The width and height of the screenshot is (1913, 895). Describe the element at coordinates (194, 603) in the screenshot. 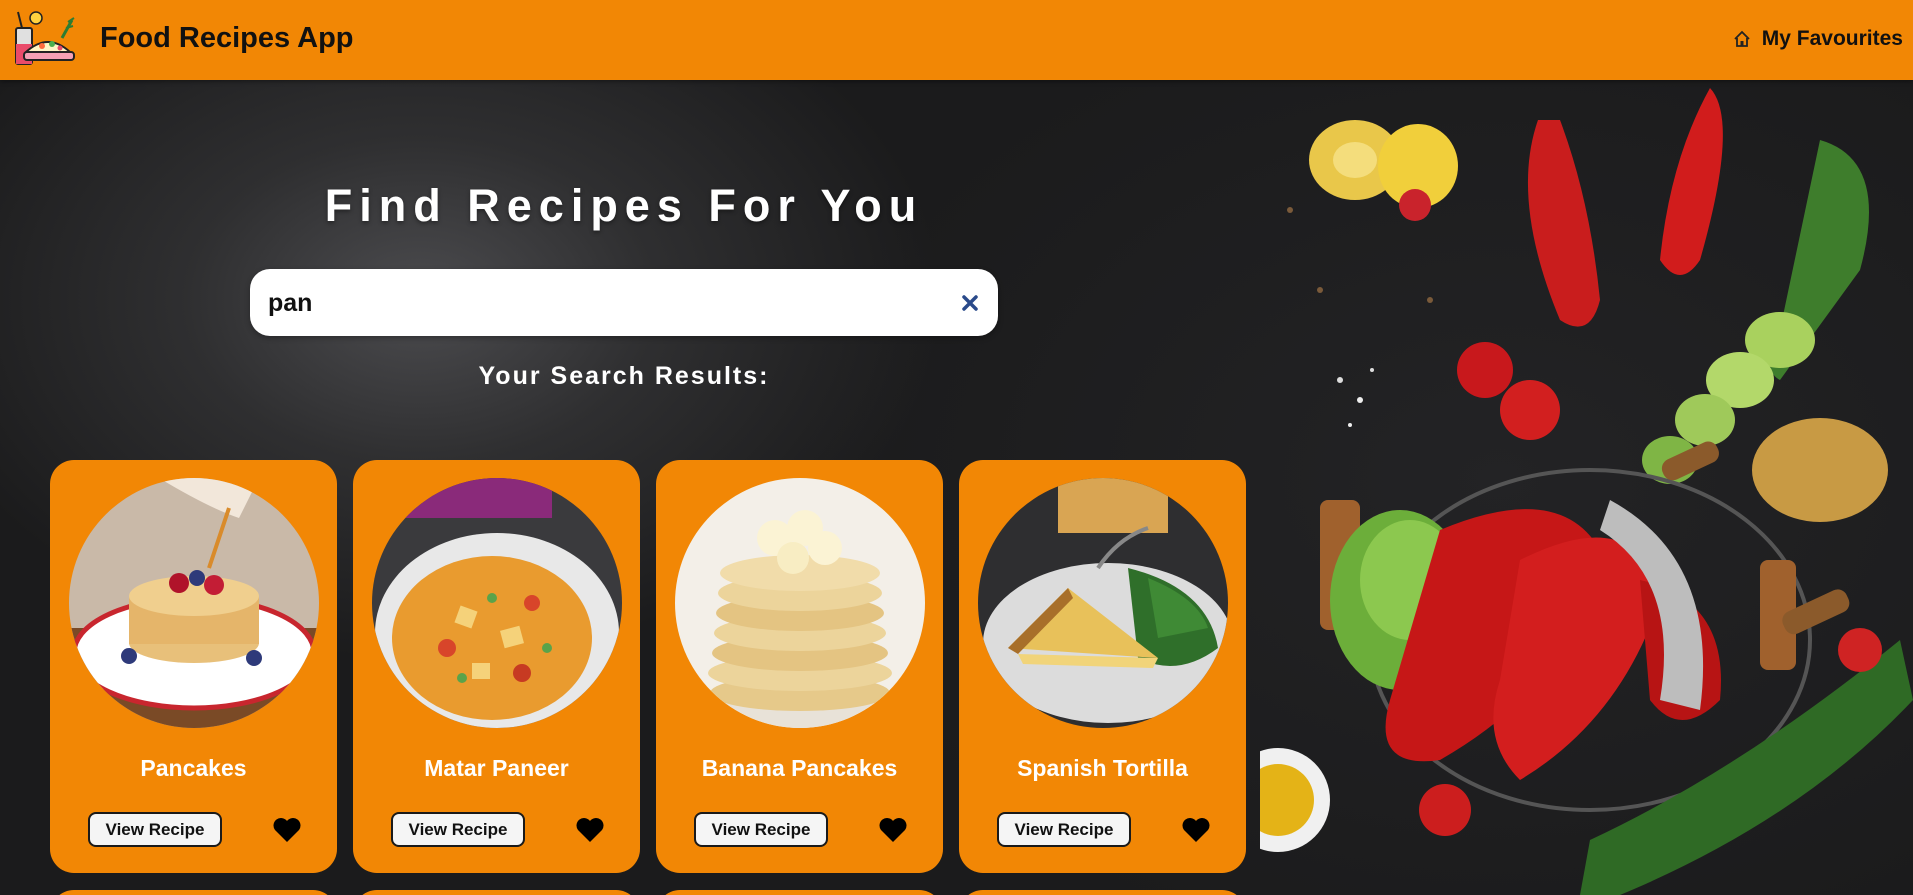

I see `recipe-image-pancakes` at that location.